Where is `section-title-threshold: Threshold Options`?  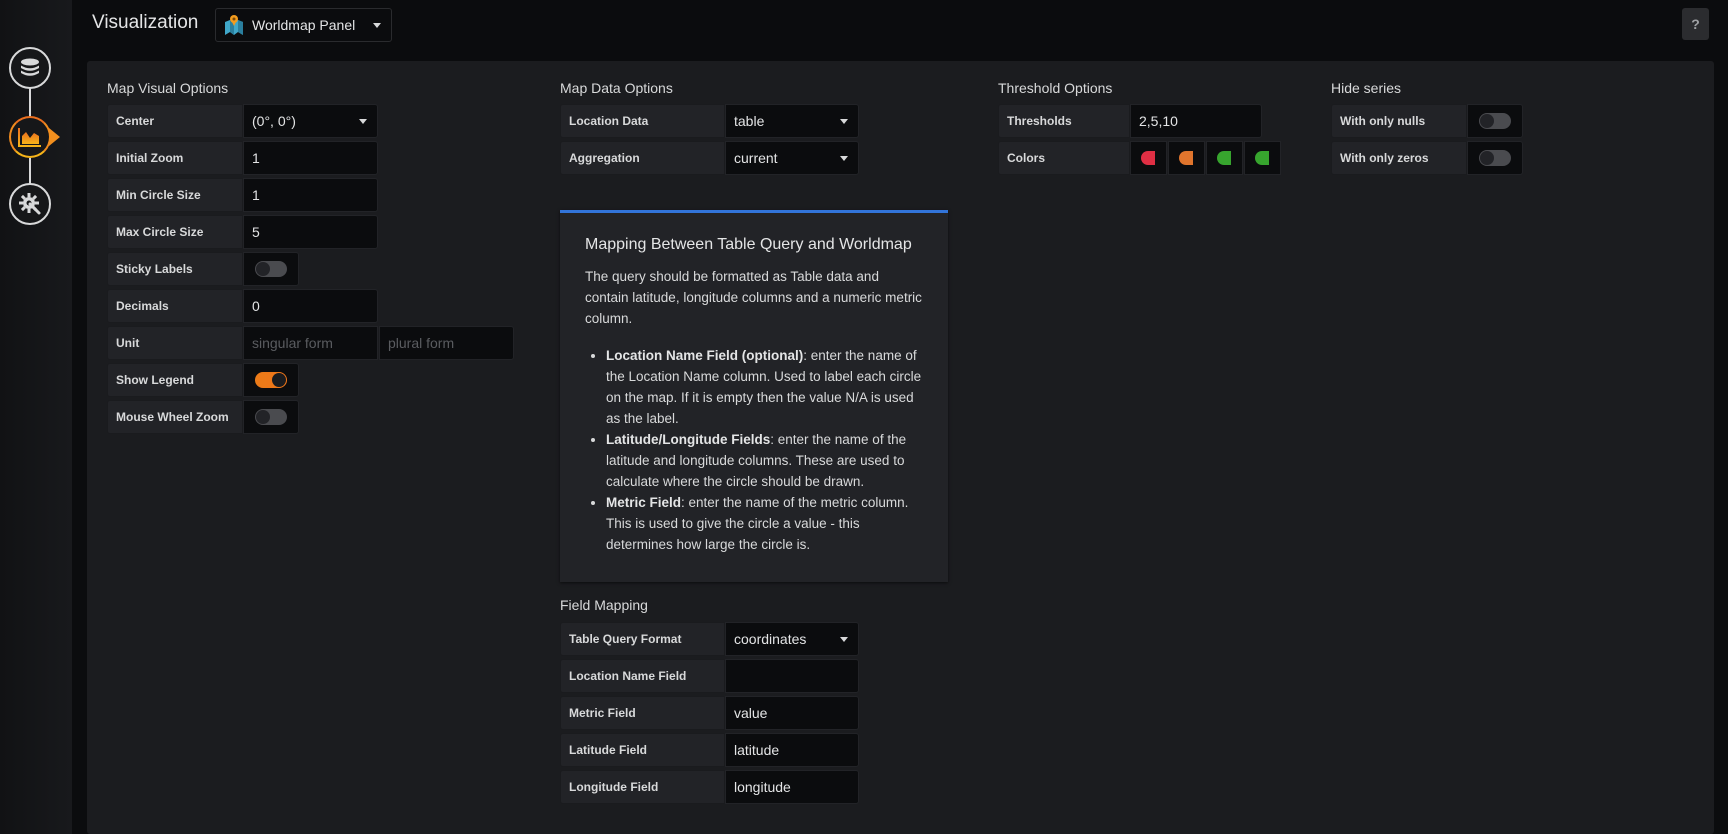
section-title-threshold: Threshold Options is located at coordinates (1055, 88).